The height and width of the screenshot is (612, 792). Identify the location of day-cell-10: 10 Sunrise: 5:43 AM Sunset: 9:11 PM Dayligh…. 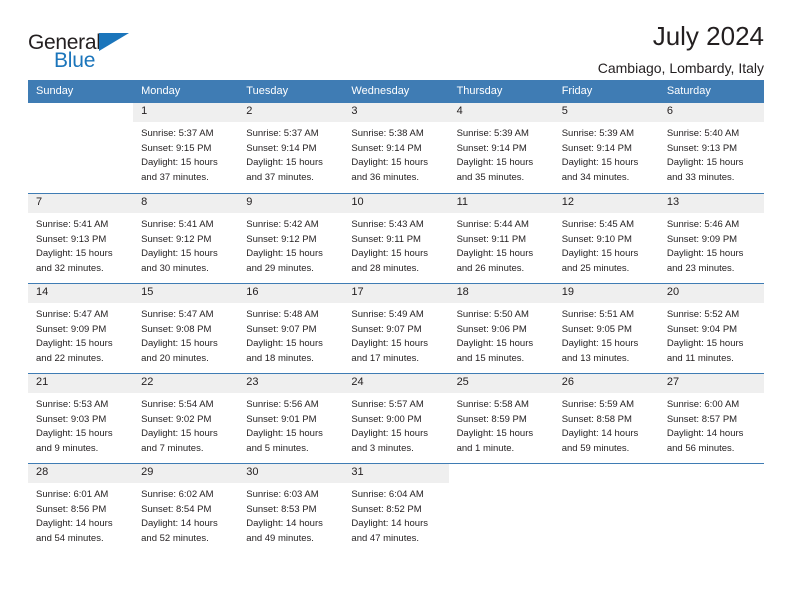
(396, 239).